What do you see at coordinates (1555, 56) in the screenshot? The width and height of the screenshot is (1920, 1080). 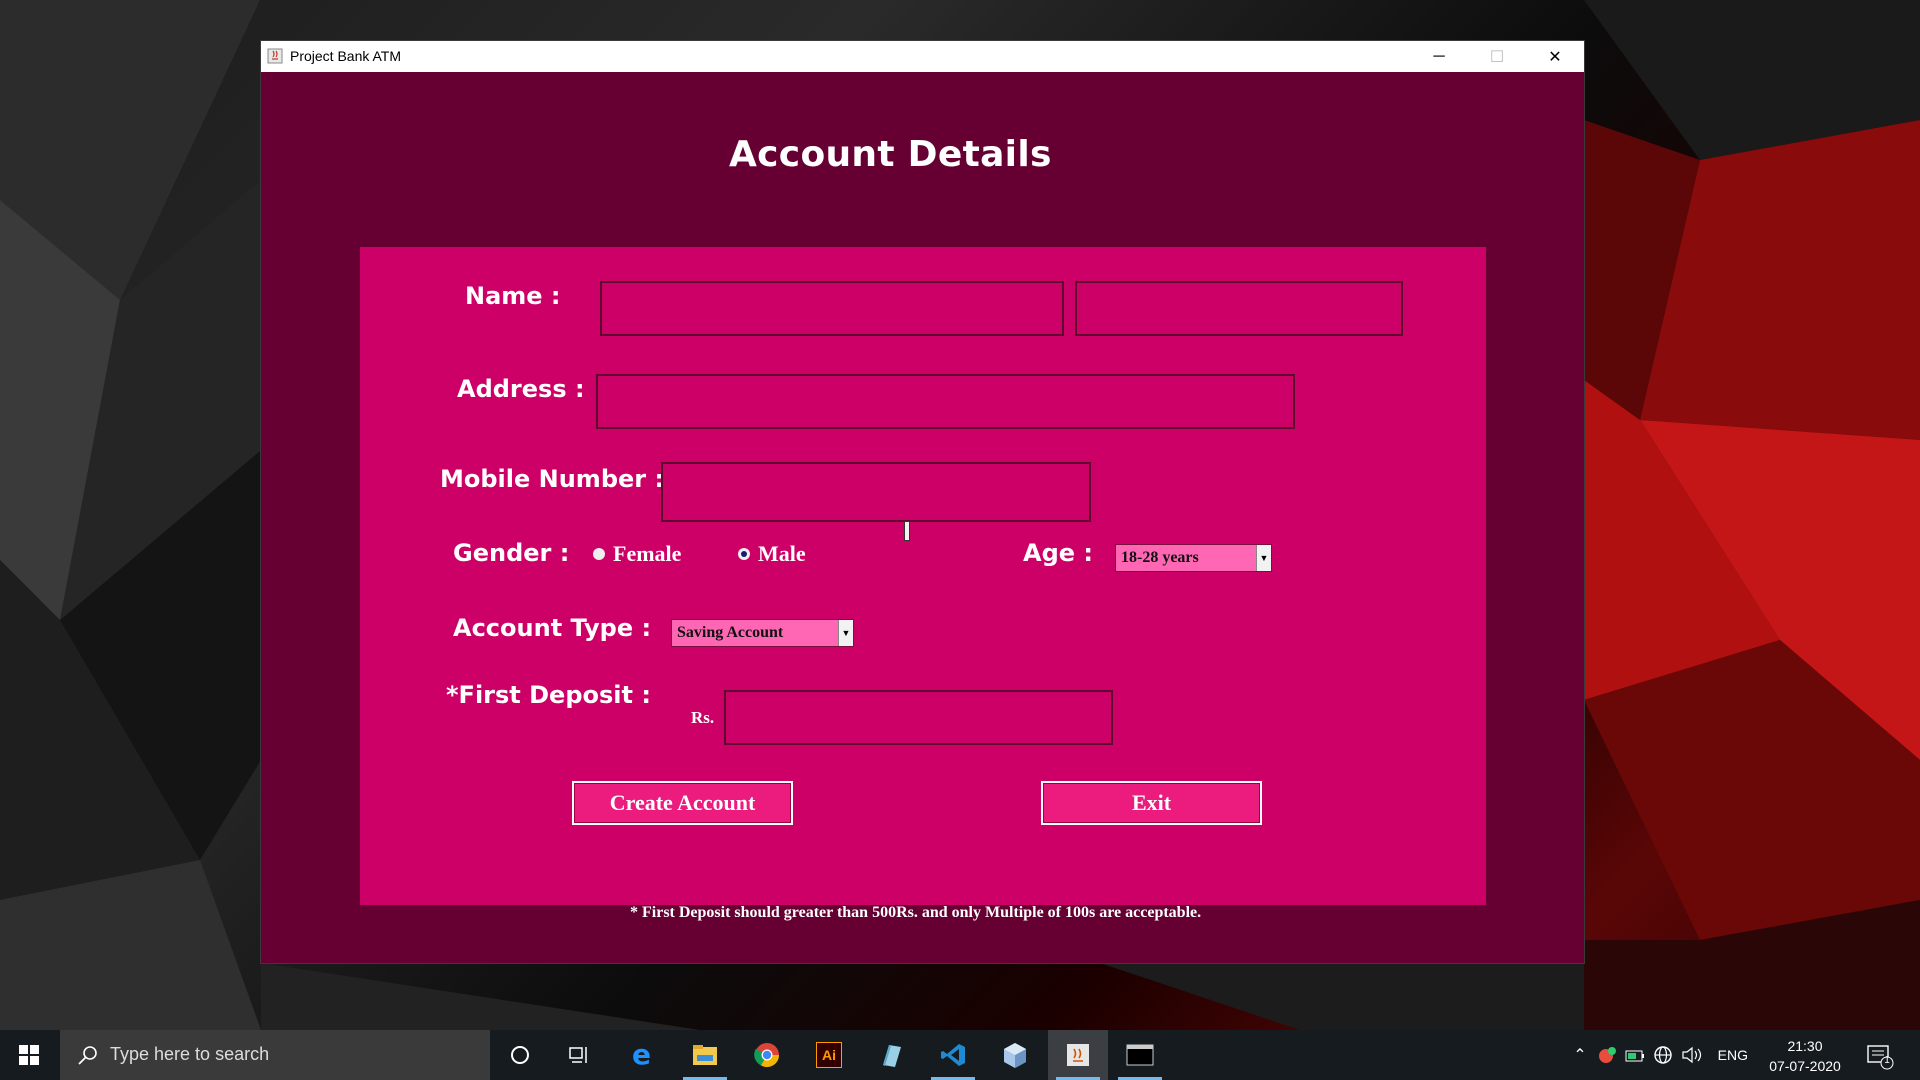 I see `close-button: ✕` at bounding box center [1555, 56].